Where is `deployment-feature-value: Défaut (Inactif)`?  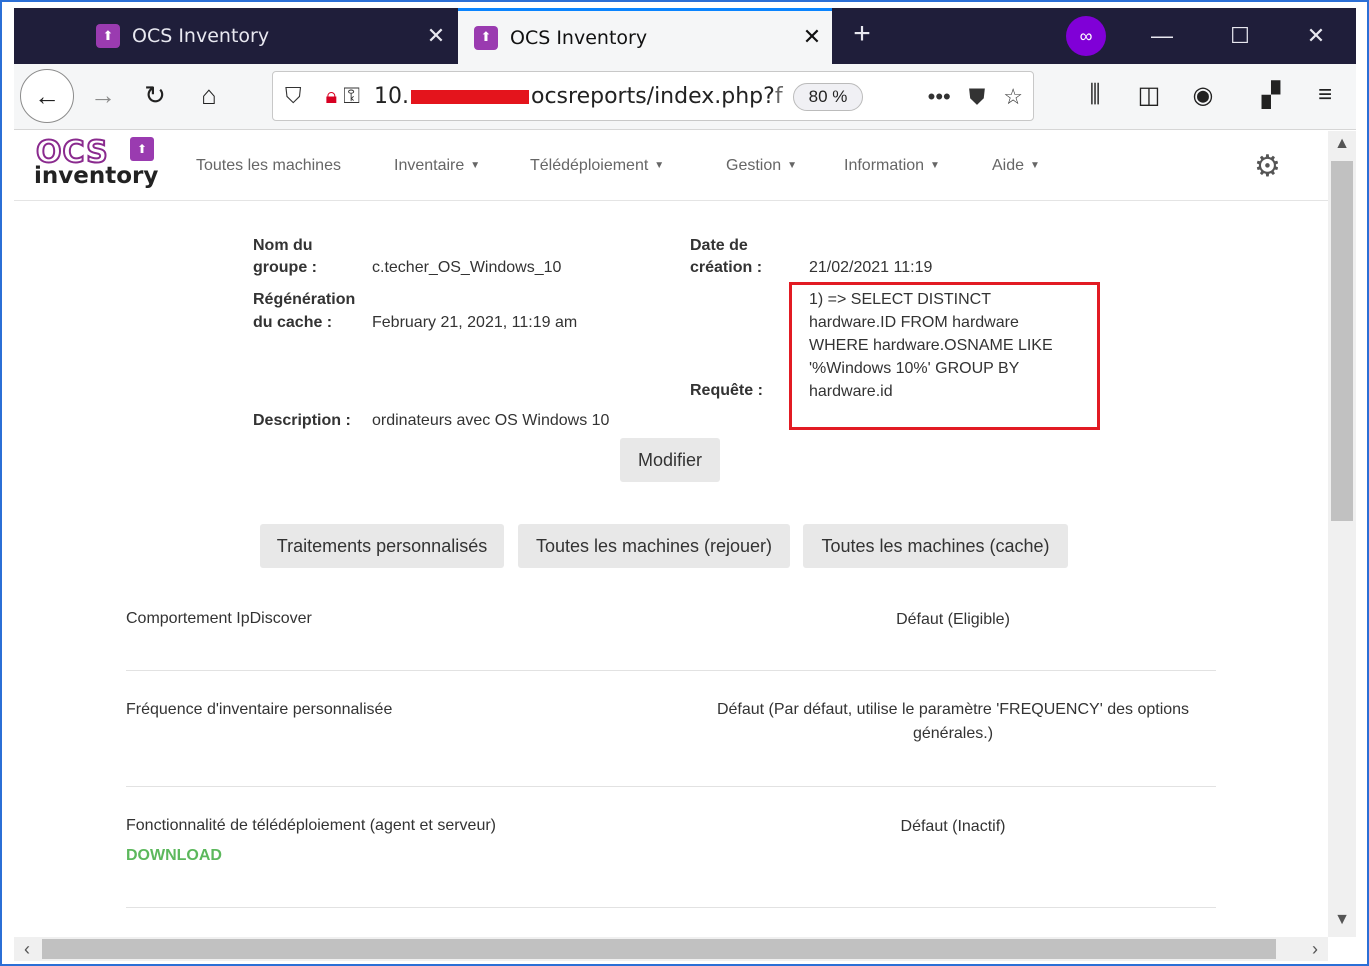
deployment-feature-value: Défaut (Inactif) is located at coordinates (953, 826).